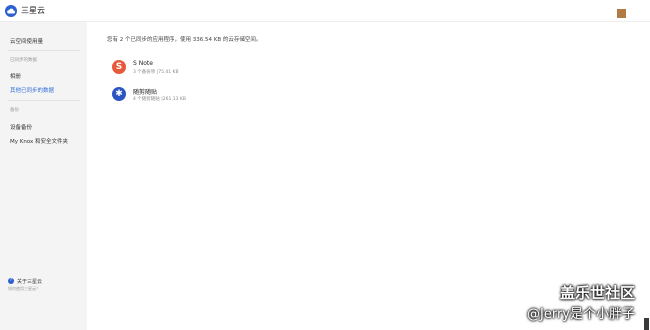  I want to click on watermark-title: 盖乐世社区, so click(598, 293).